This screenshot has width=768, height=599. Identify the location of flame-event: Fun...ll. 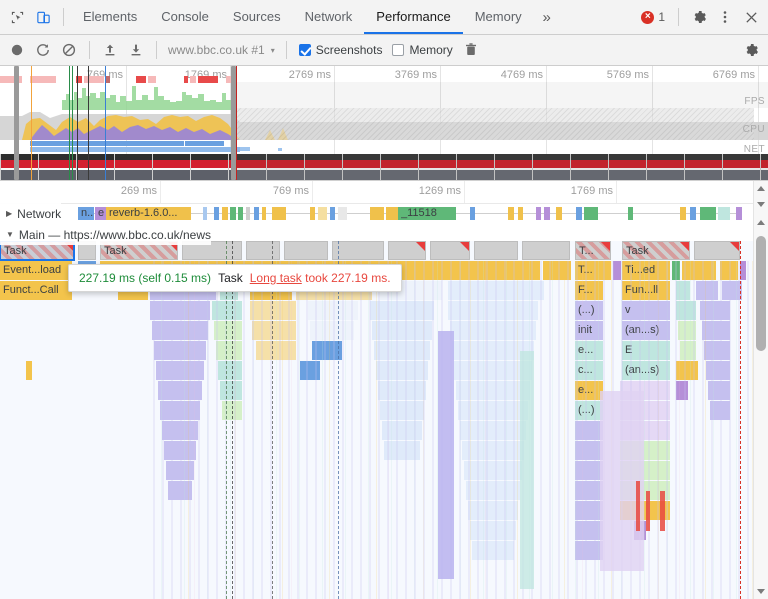
(646, 290).